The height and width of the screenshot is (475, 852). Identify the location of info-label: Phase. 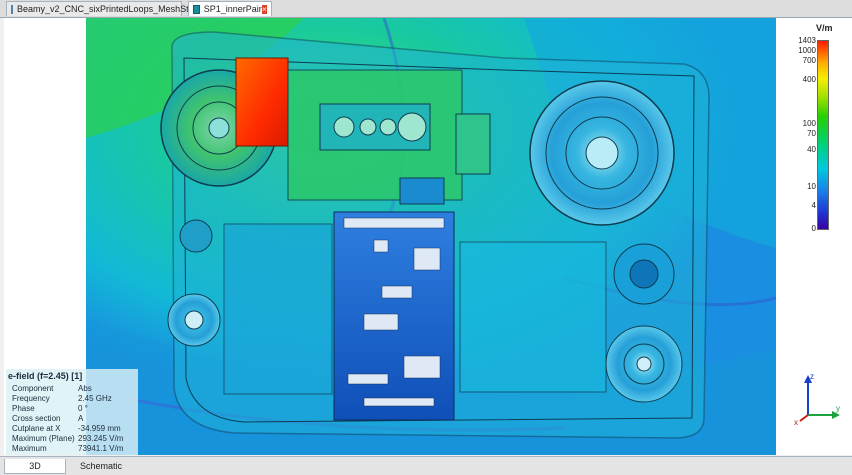
(23, 408).